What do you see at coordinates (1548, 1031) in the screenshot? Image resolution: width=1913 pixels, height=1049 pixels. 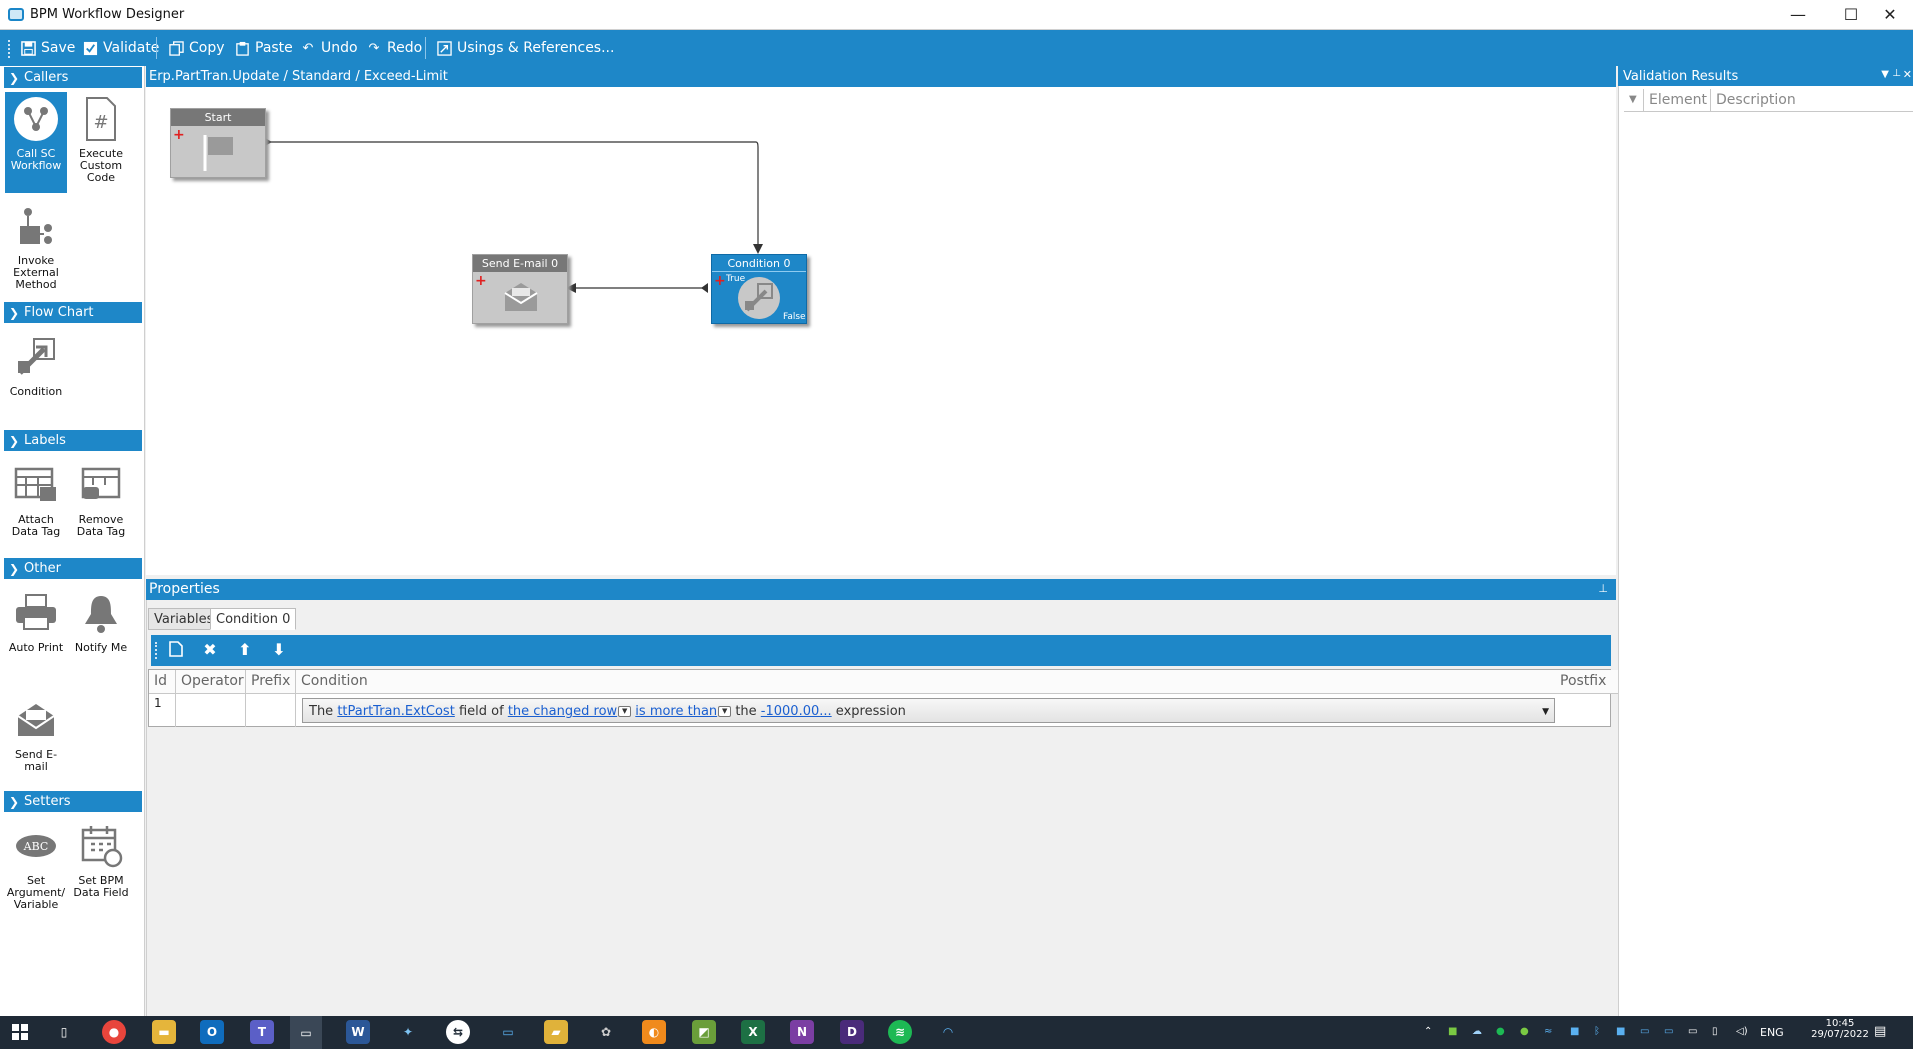 I see `tray-icon: ≈` at bounding box center [1548, 1031].